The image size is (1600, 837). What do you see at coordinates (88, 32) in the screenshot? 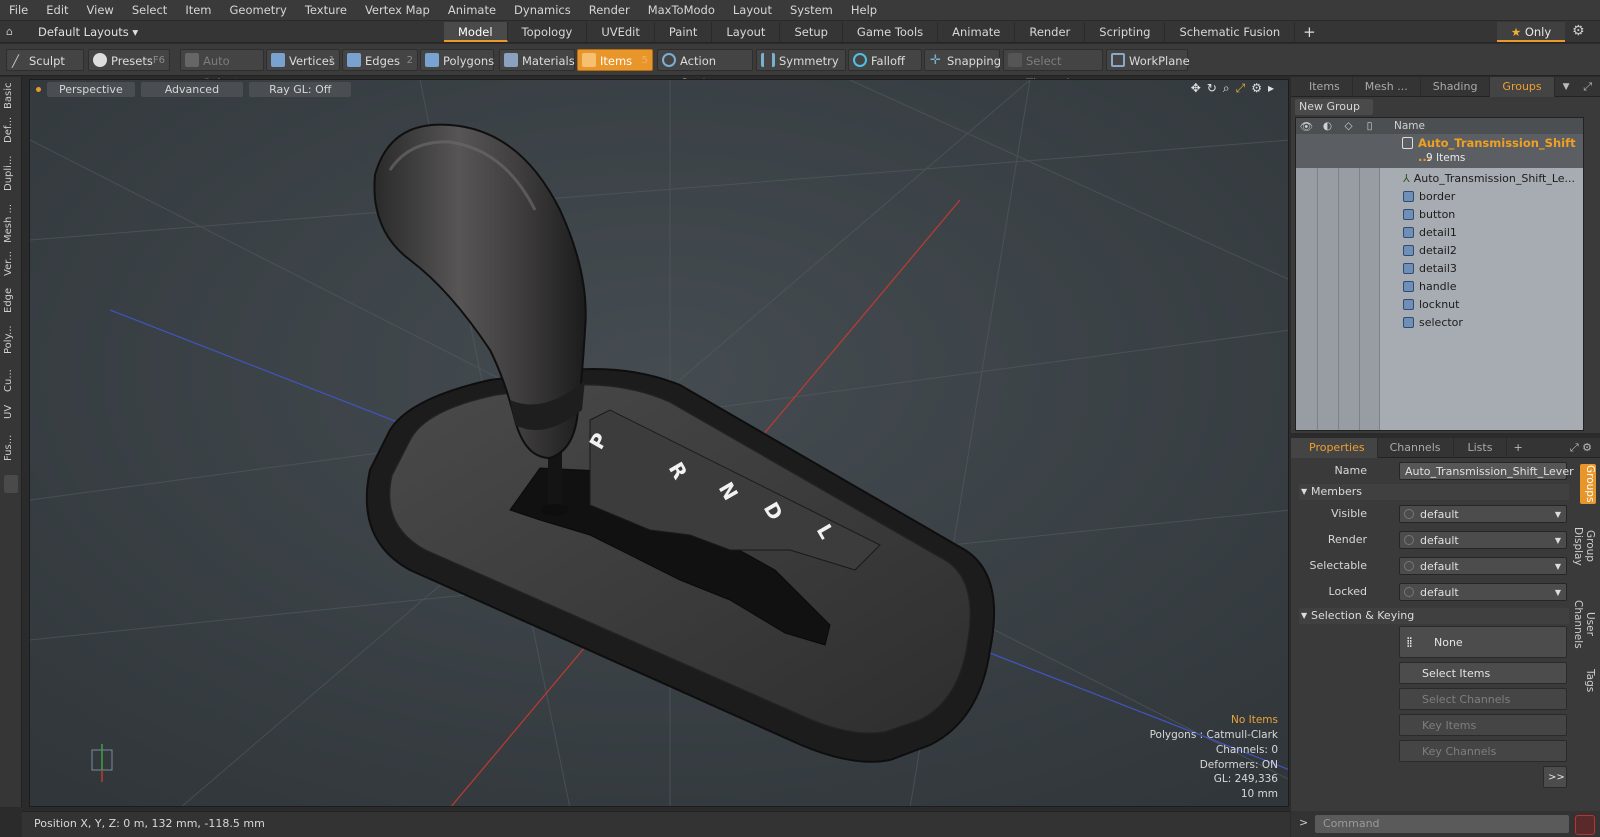
I see `layouts-dropdown: Default Layouts ▾` at bounding box center [88, 32].